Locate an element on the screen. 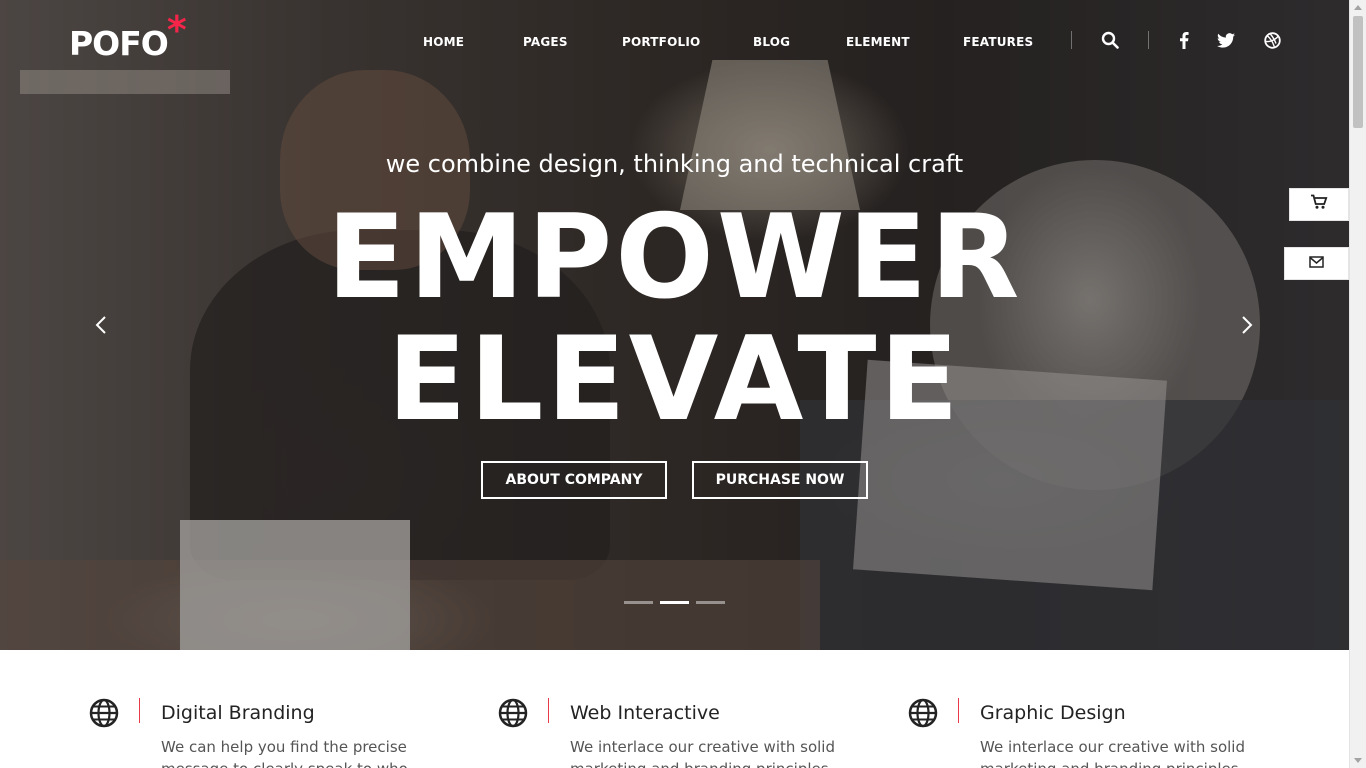 Image resolution: width=1366 pixels, height=768 pixels. mail-widget is located at coordinates (1316, 263).